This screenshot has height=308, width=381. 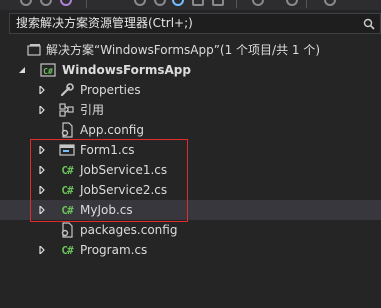 I want to click on csharp-file-icon: C#, so click(x=67, y=250).